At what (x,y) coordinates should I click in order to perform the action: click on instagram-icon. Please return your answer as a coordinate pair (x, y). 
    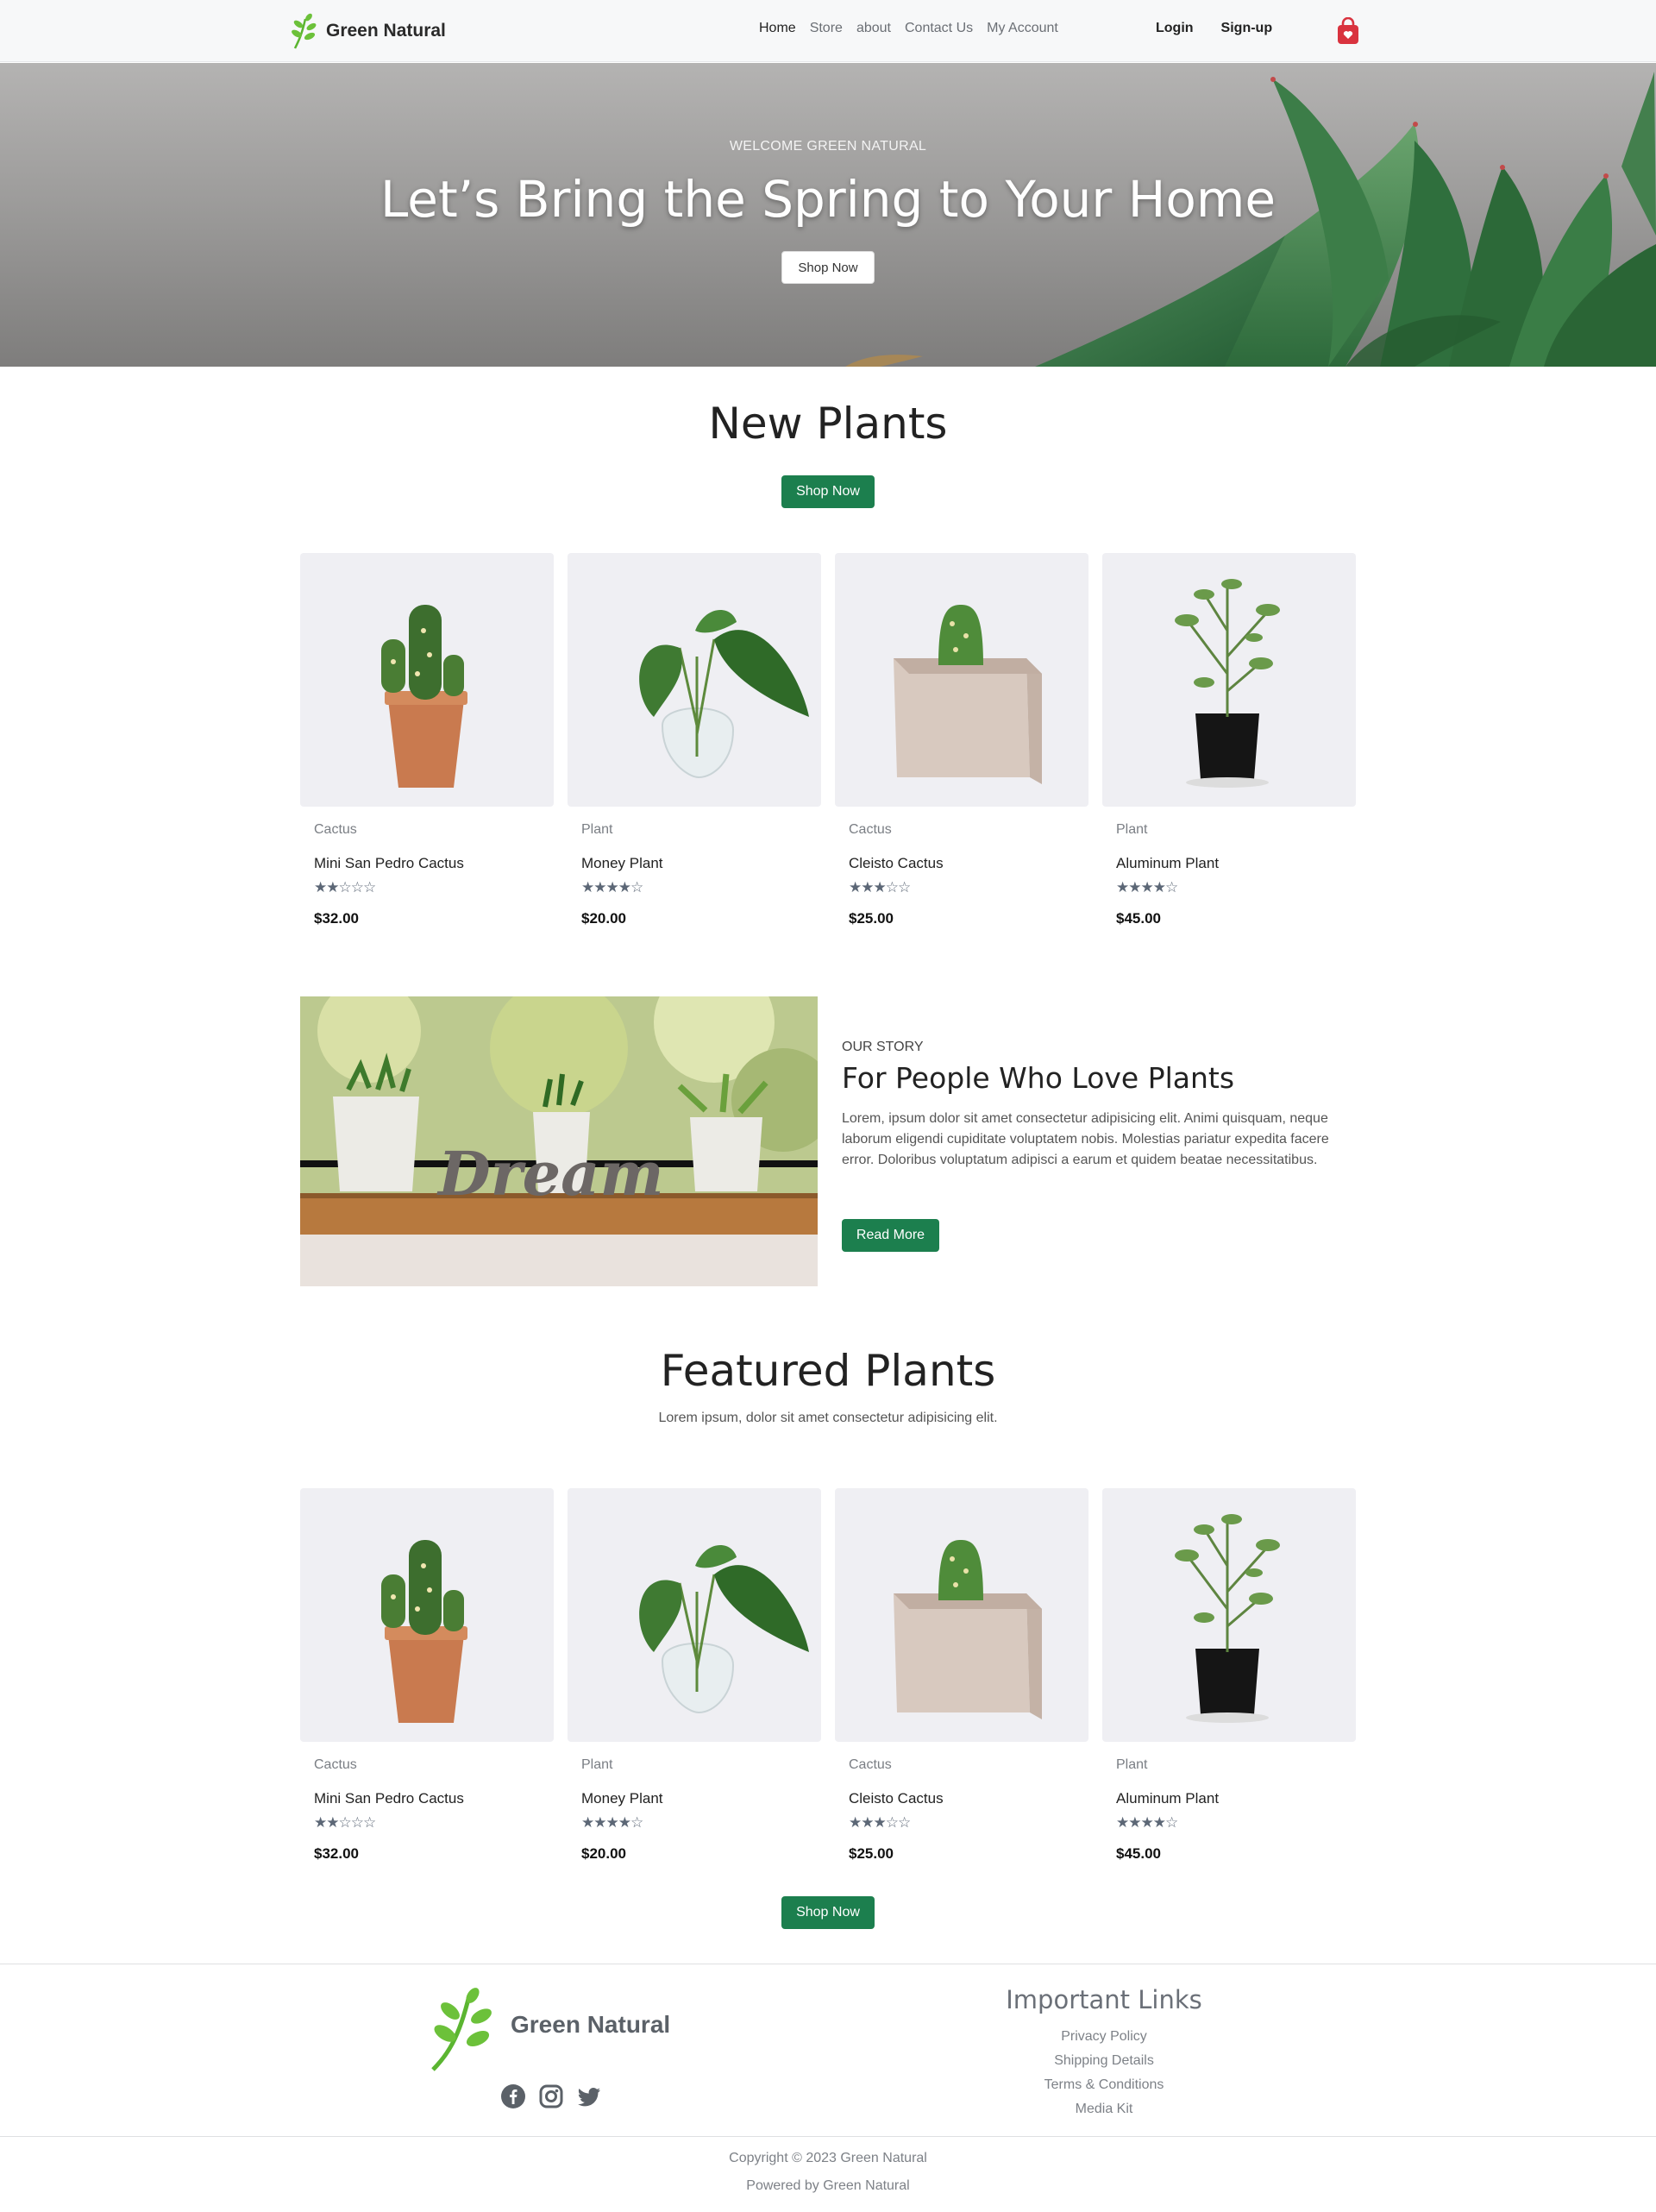
    Looking at the image, I should click on (551, 2096).